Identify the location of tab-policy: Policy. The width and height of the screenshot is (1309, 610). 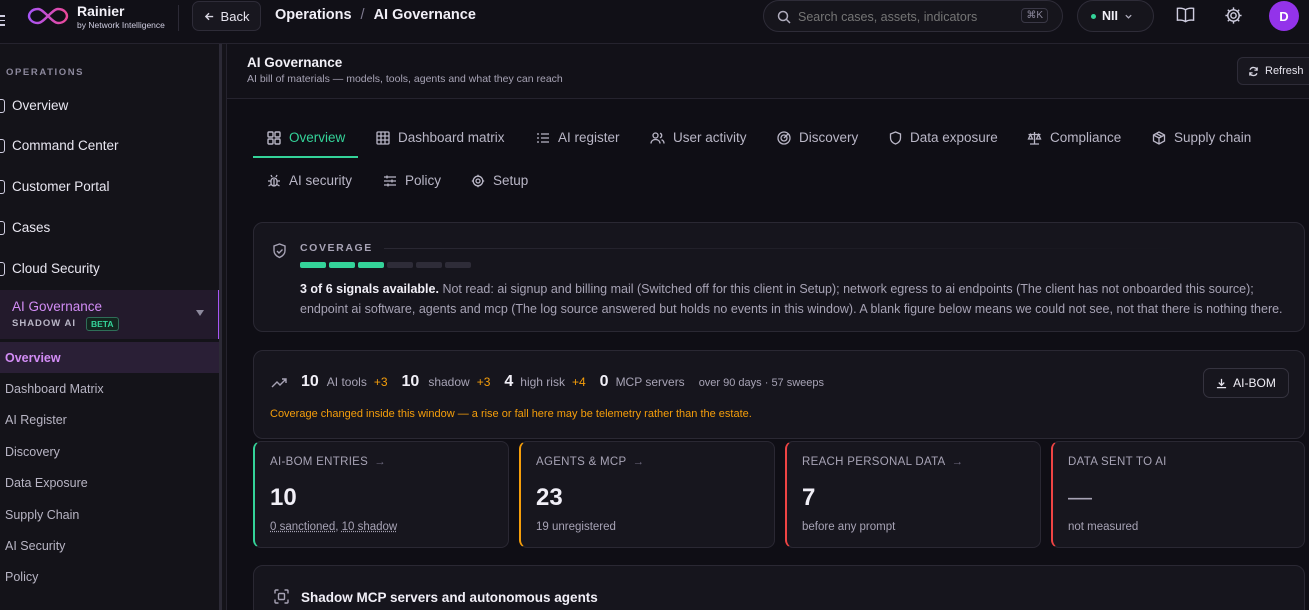
(412, 180).